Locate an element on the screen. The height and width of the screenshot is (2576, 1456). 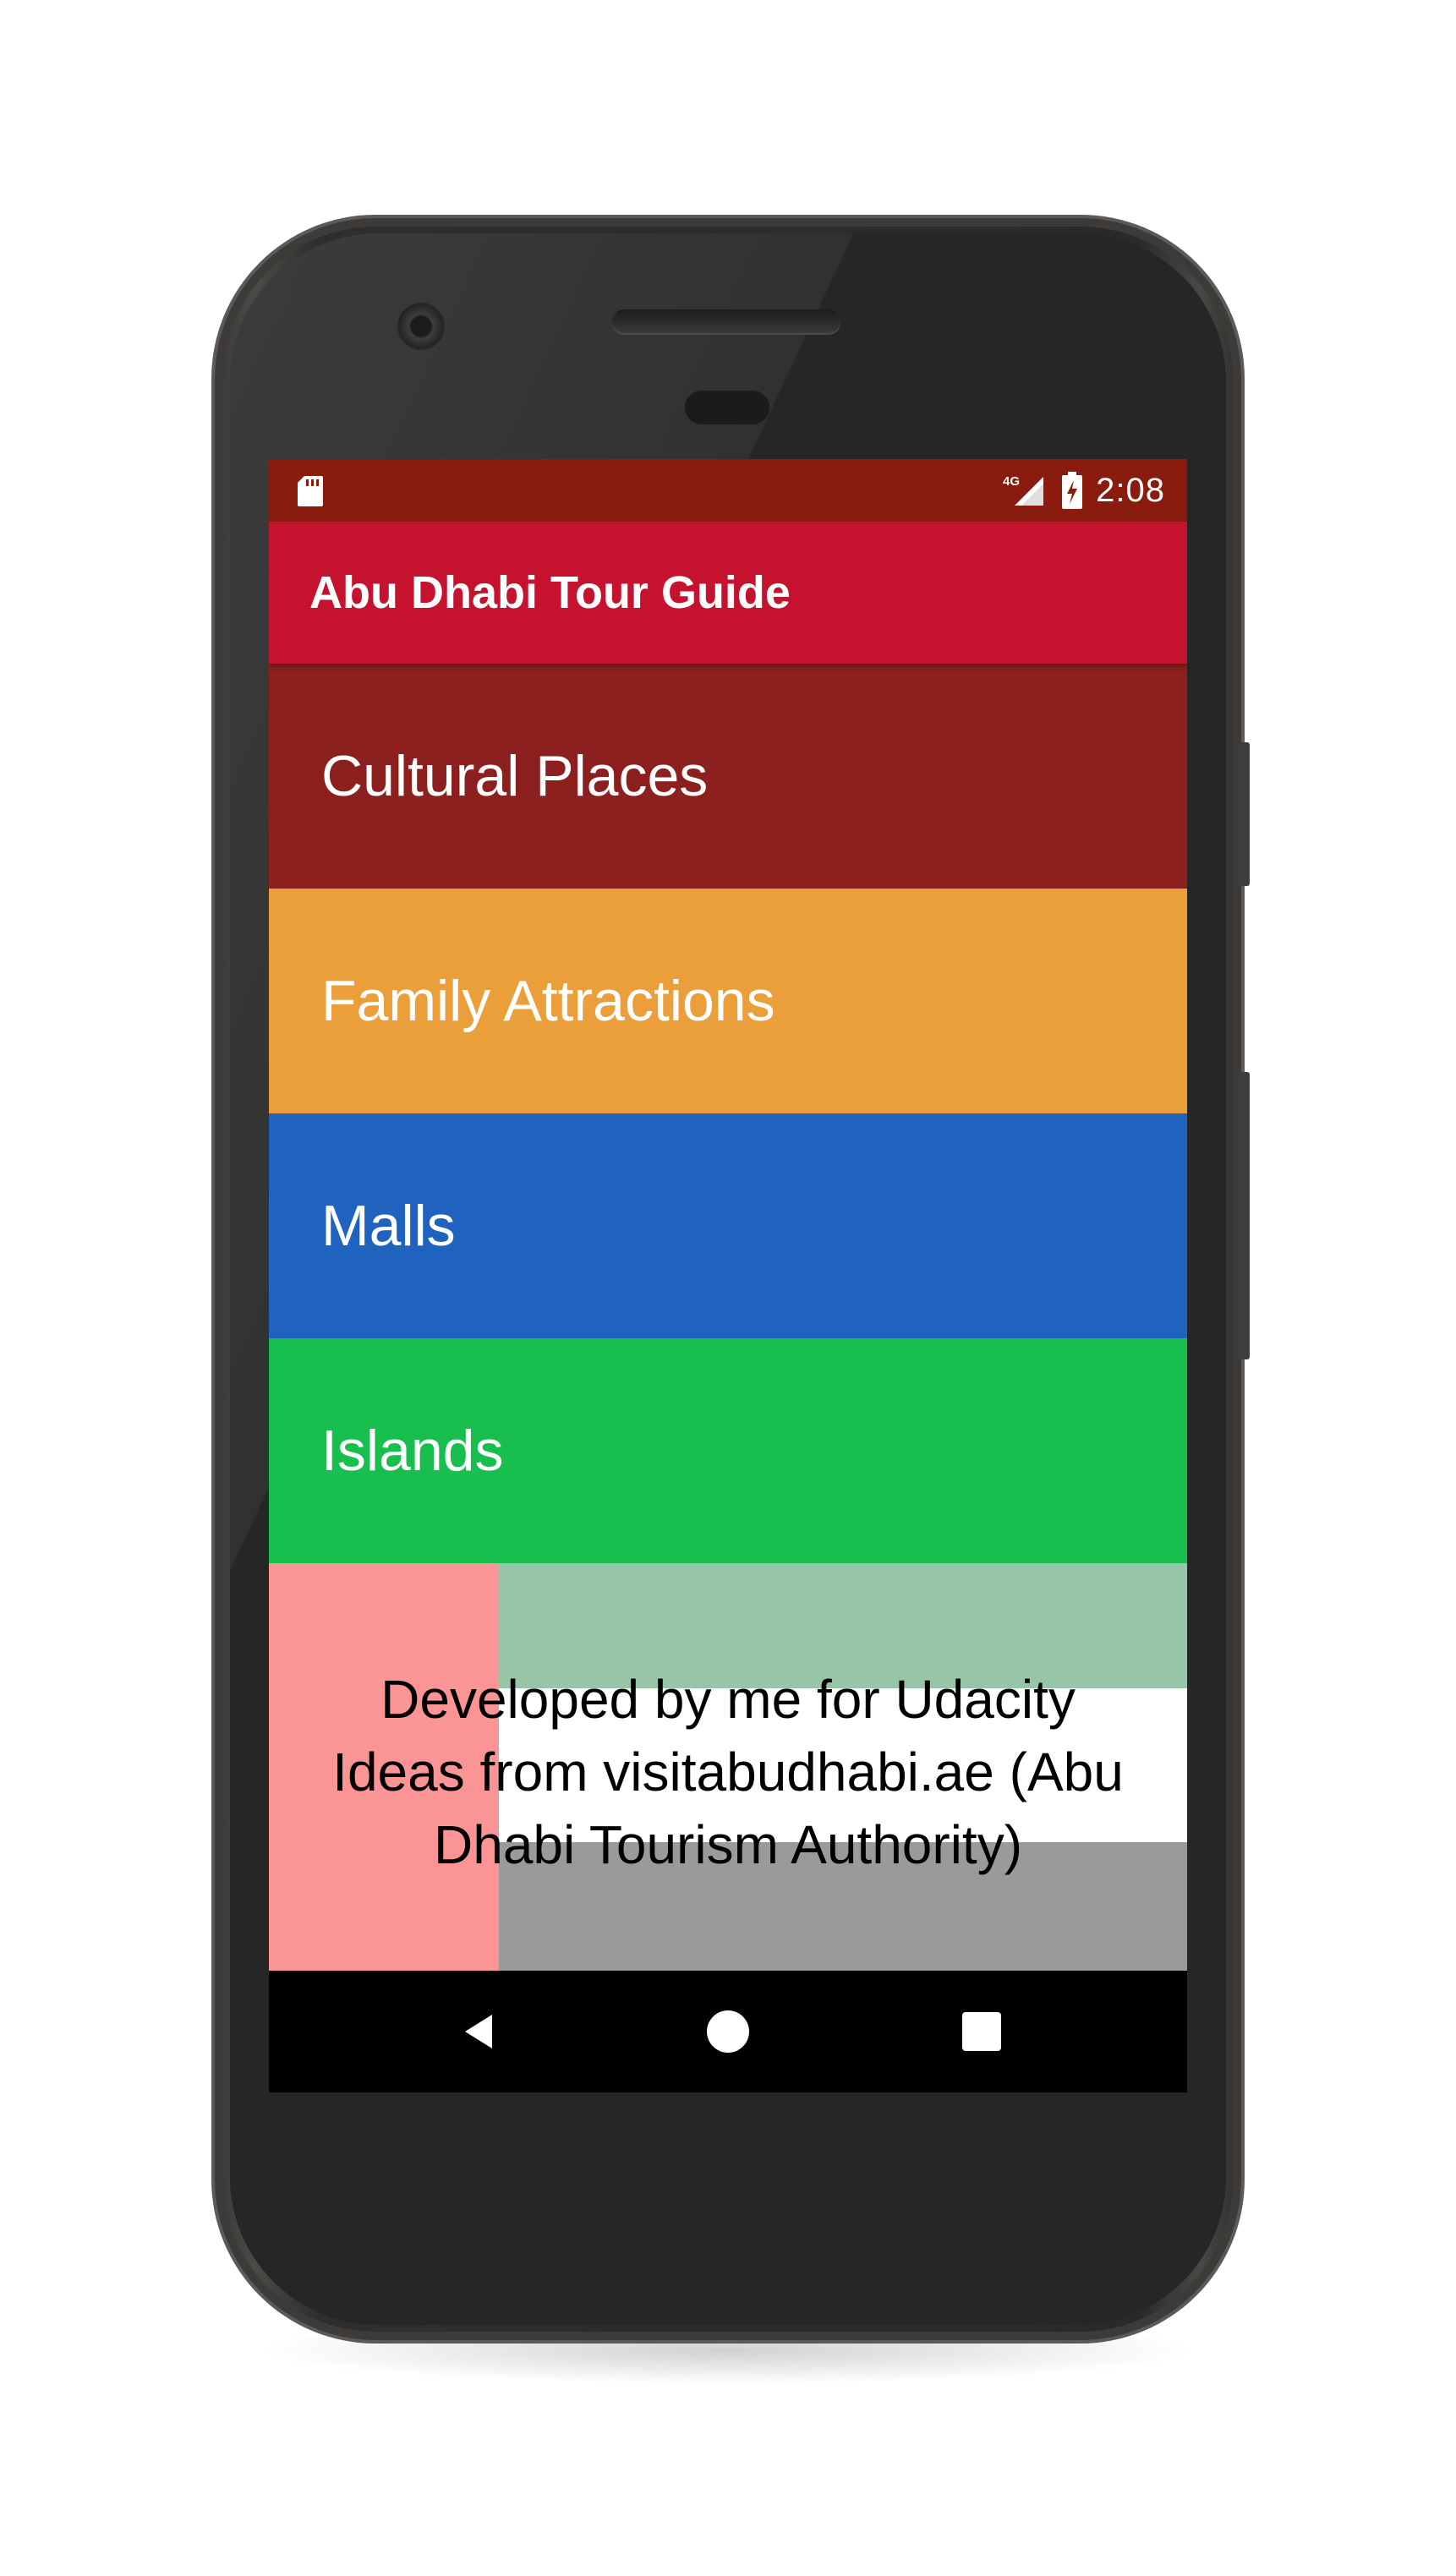
category-label: Family Attractions is located at coordinates (548, 1001).